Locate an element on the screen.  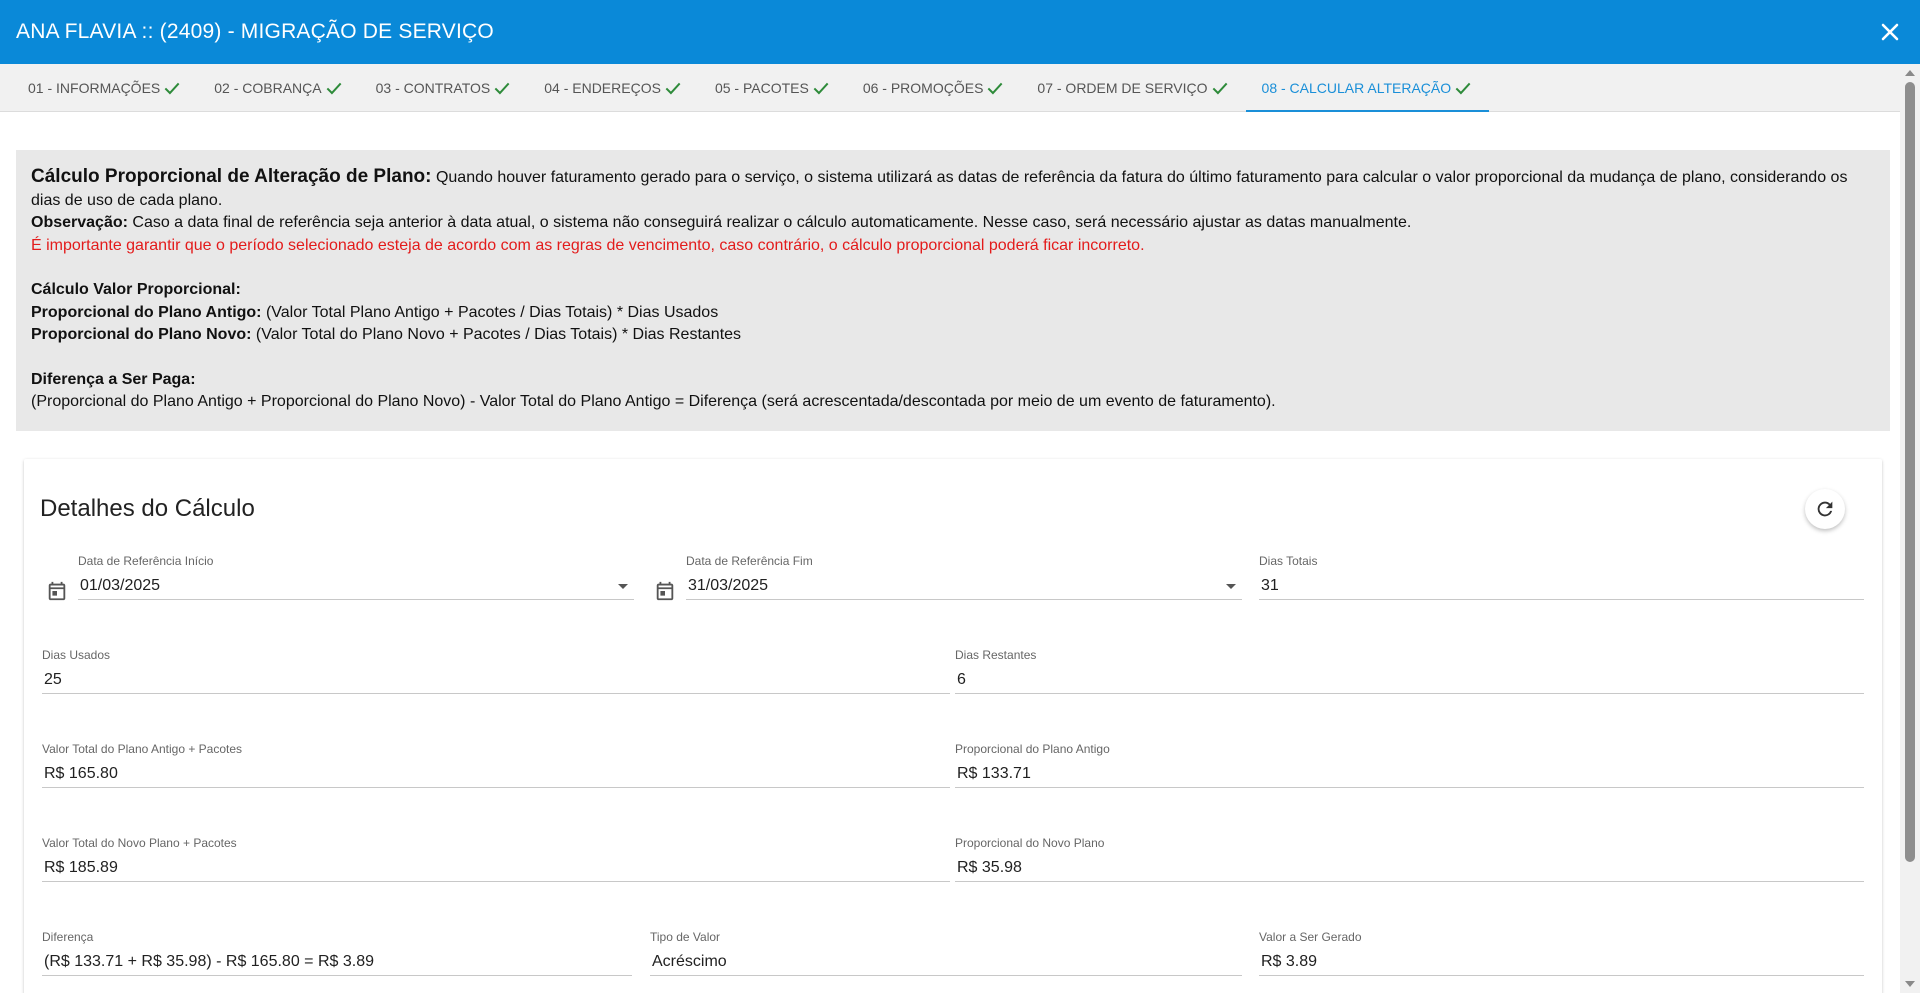
ref-end-date-field: Data de Referência Fim 31/03/2025 is located at coordinates (964, 577).